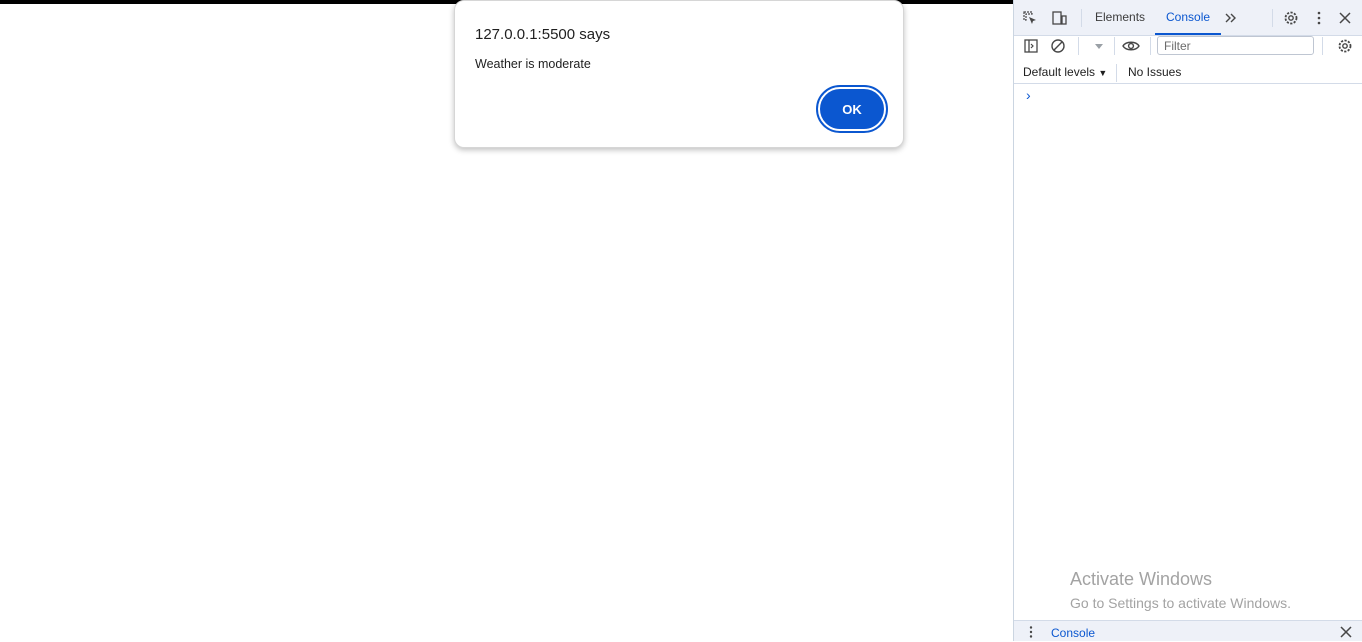 Image resolution: width=1362 pixels, height=642 pixels. I want to click on tab-console: Console, so click(1188, 17).